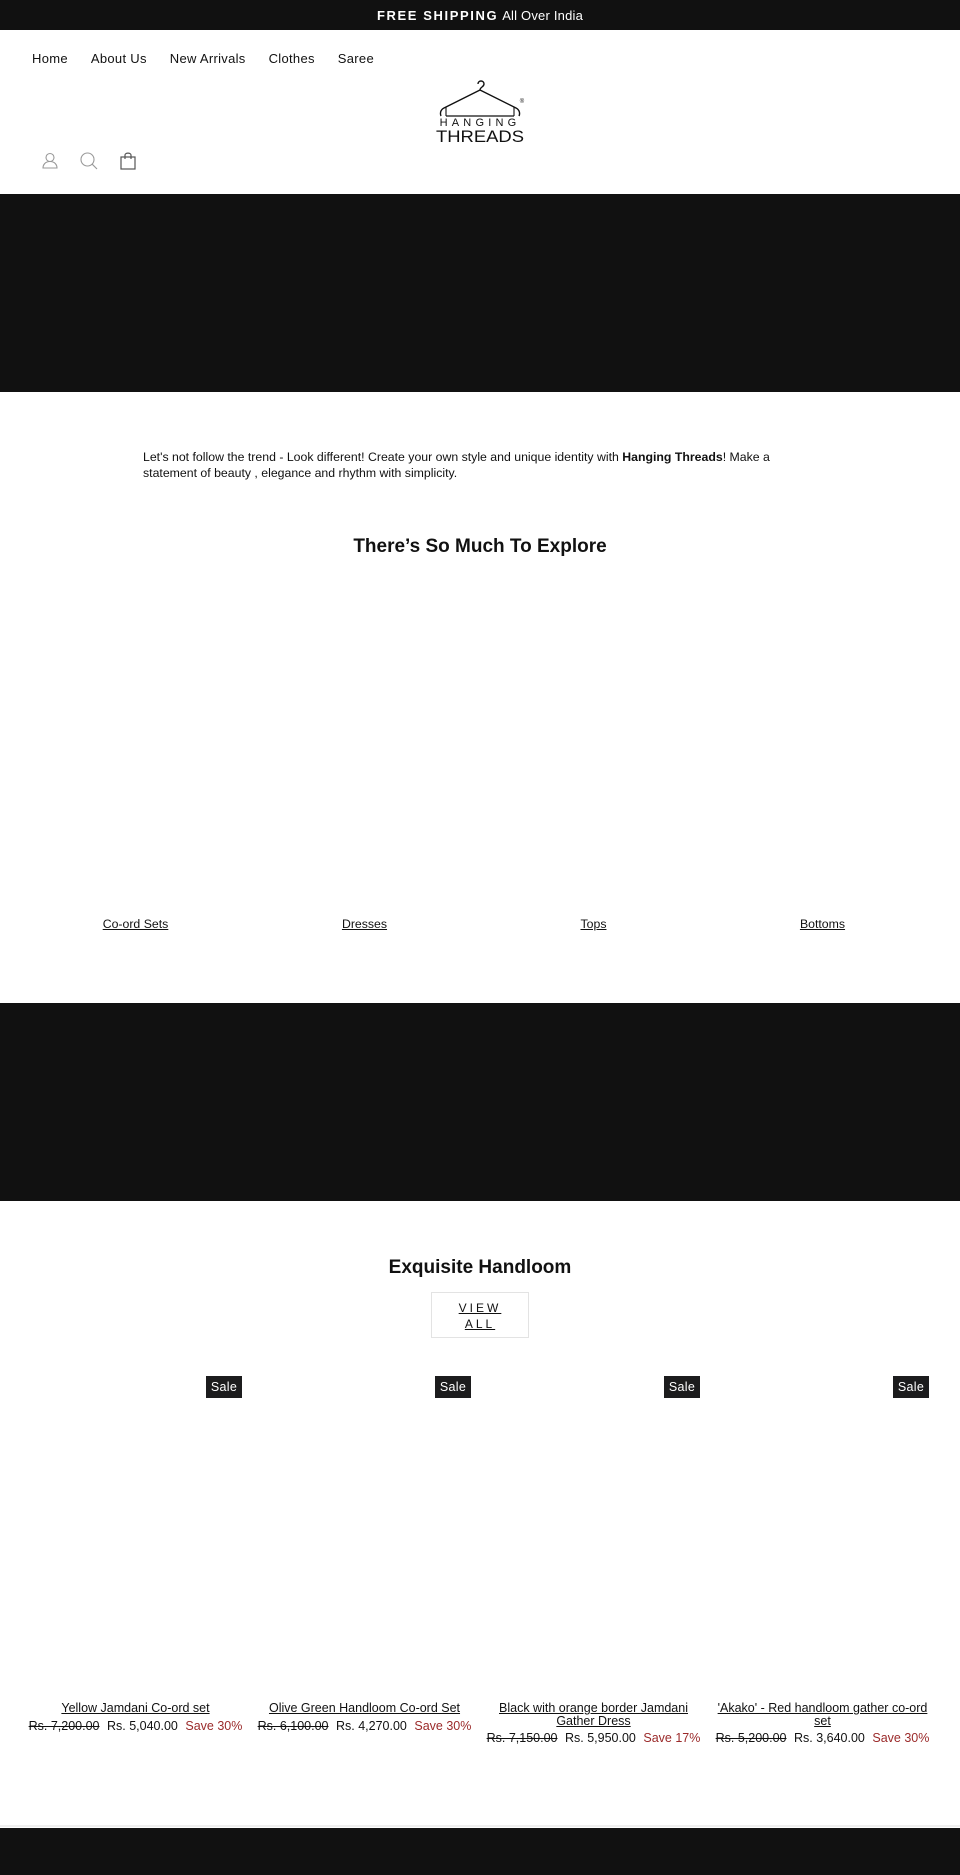  Describe the element at coordinates (135, 924) in the screenshot. I see `collection-co-ord-sets: Co-ord Sets` at that location.